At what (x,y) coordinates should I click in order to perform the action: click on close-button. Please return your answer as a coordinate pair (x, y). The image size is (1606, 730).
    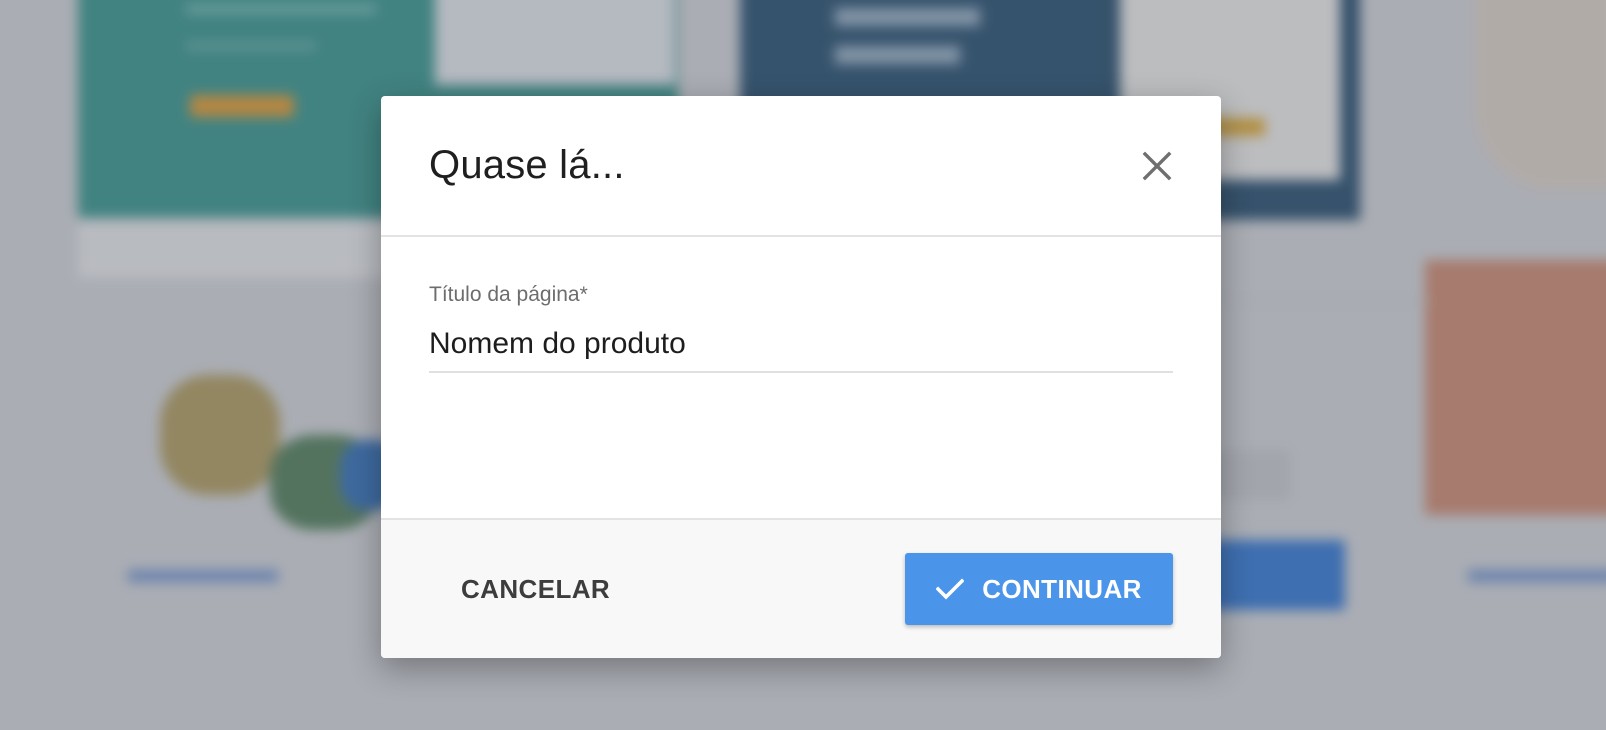
    Looking at the image, I should click on (1157, 166).